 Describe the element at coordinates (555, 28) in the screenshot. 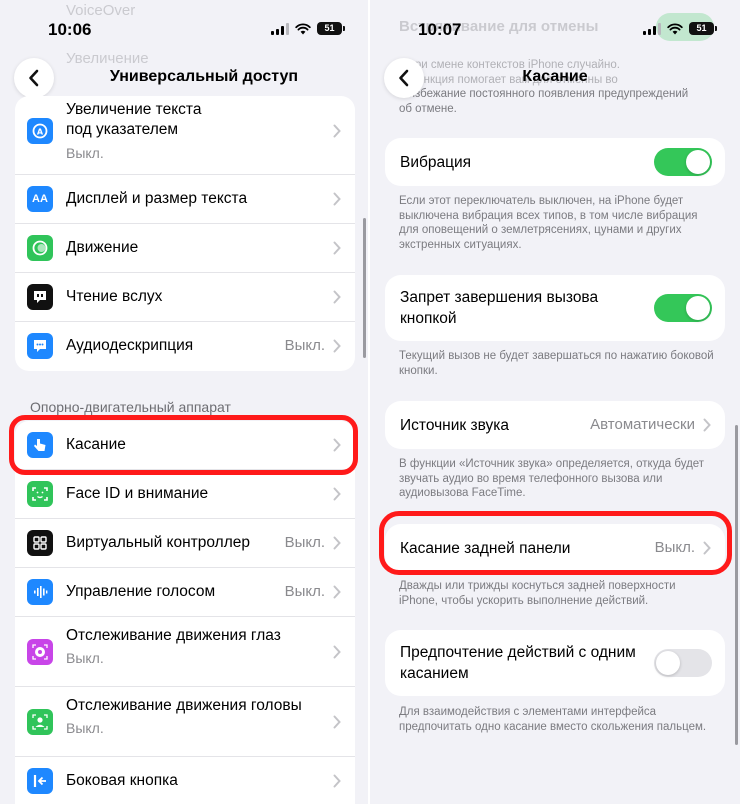

I see `status-bar: 10:07 51` at that location.